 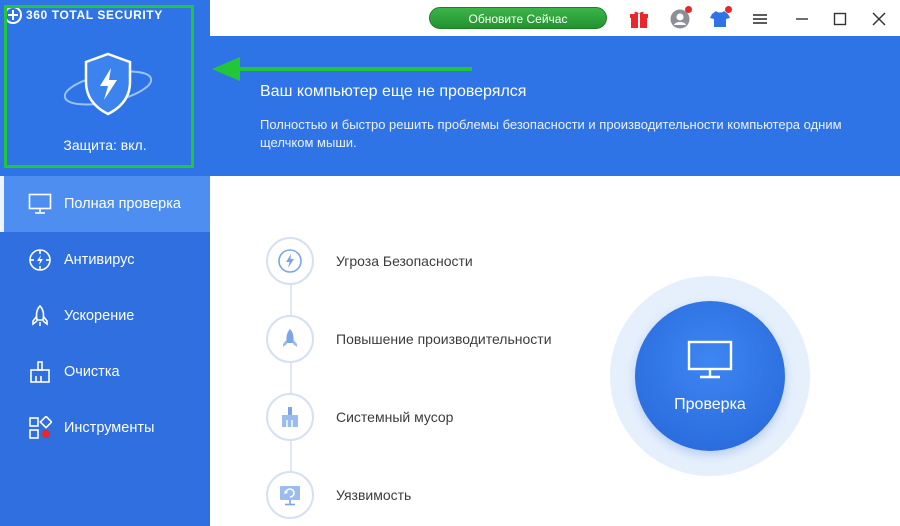 I want to click on sidebar-item-label: Очистка, so click(x=92, y=372).